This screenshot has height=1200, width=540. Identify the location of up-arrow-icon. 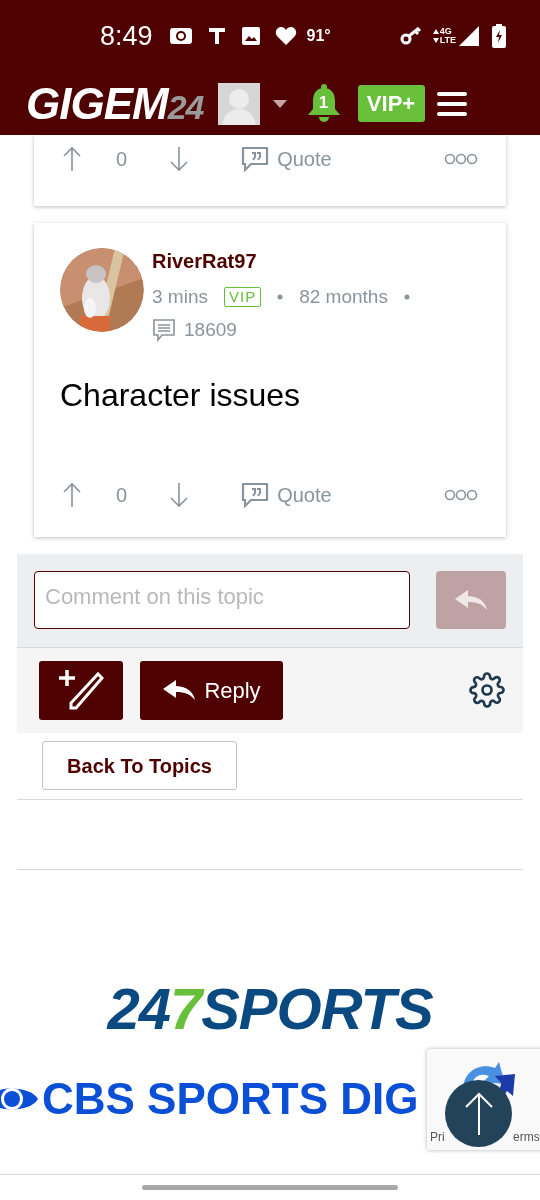
(478, 1113).